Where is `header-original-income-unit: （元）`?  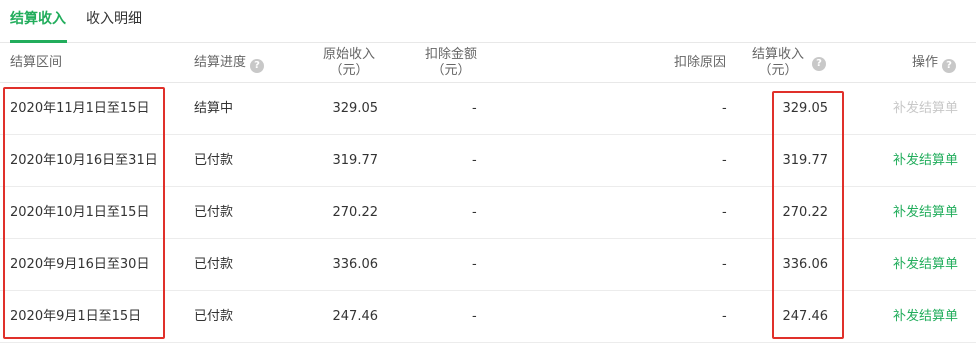 header-original-income-unit: （元） is located at coordinates (349, 70).